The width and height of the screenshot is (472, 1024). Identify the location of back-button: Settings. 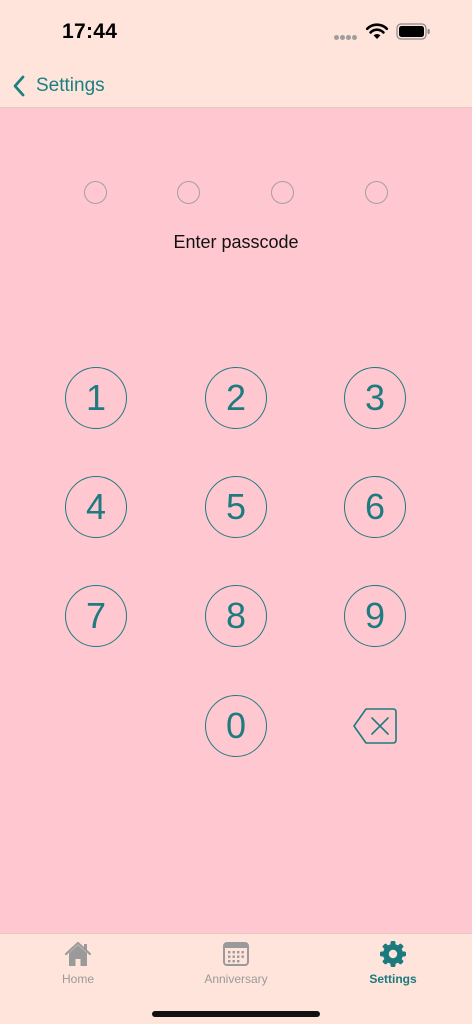
(58, 86).